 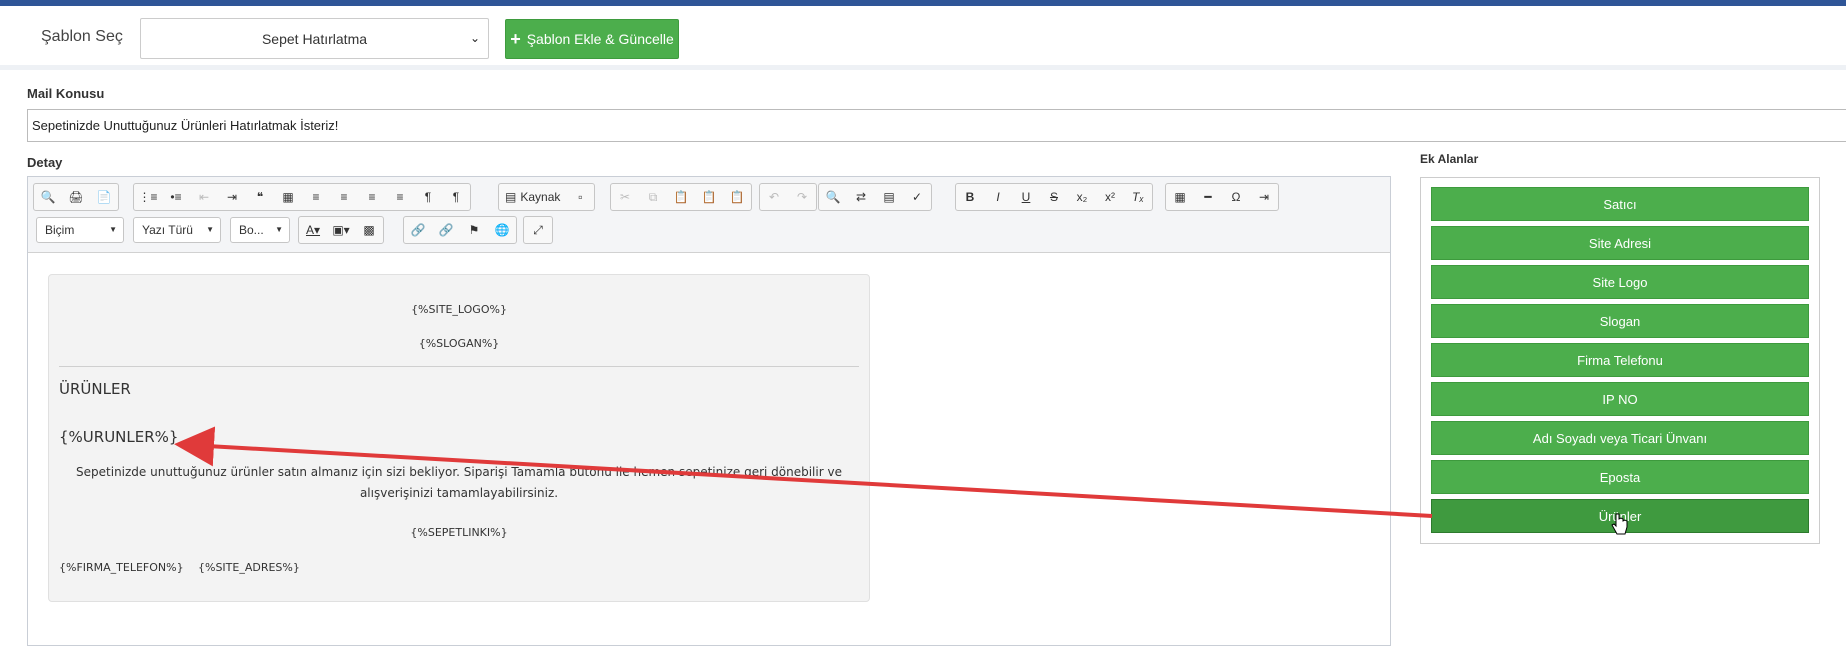 What do you see at coordinates (1620, 282) in the screenshot?
I see `field-button-site-logo: Site Logo` at bounding box center [1620, 282].